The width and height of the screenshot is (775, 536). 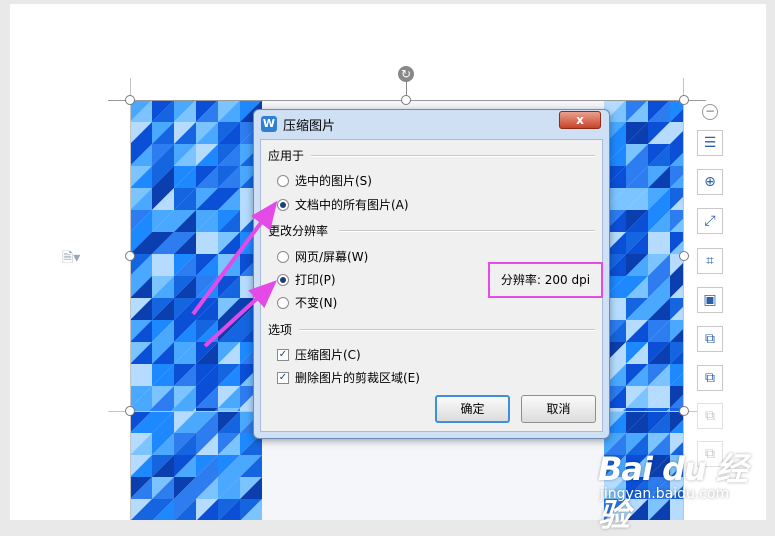 I want to click on baidu-watermark: Bai du 经验 jingyan.baidu.com, so click(x=683, y=485).